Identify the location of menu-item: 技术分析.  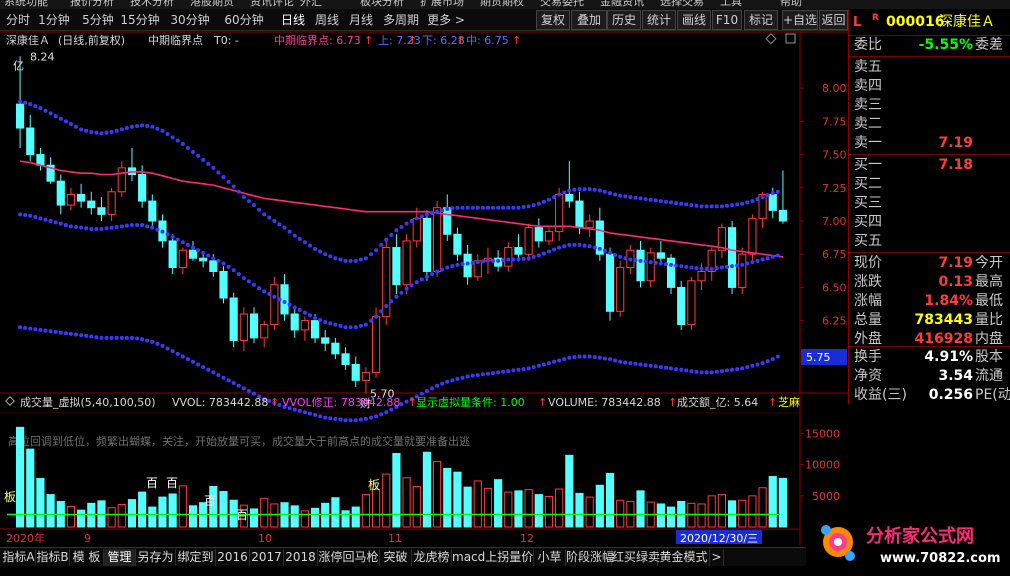
(152, 4).